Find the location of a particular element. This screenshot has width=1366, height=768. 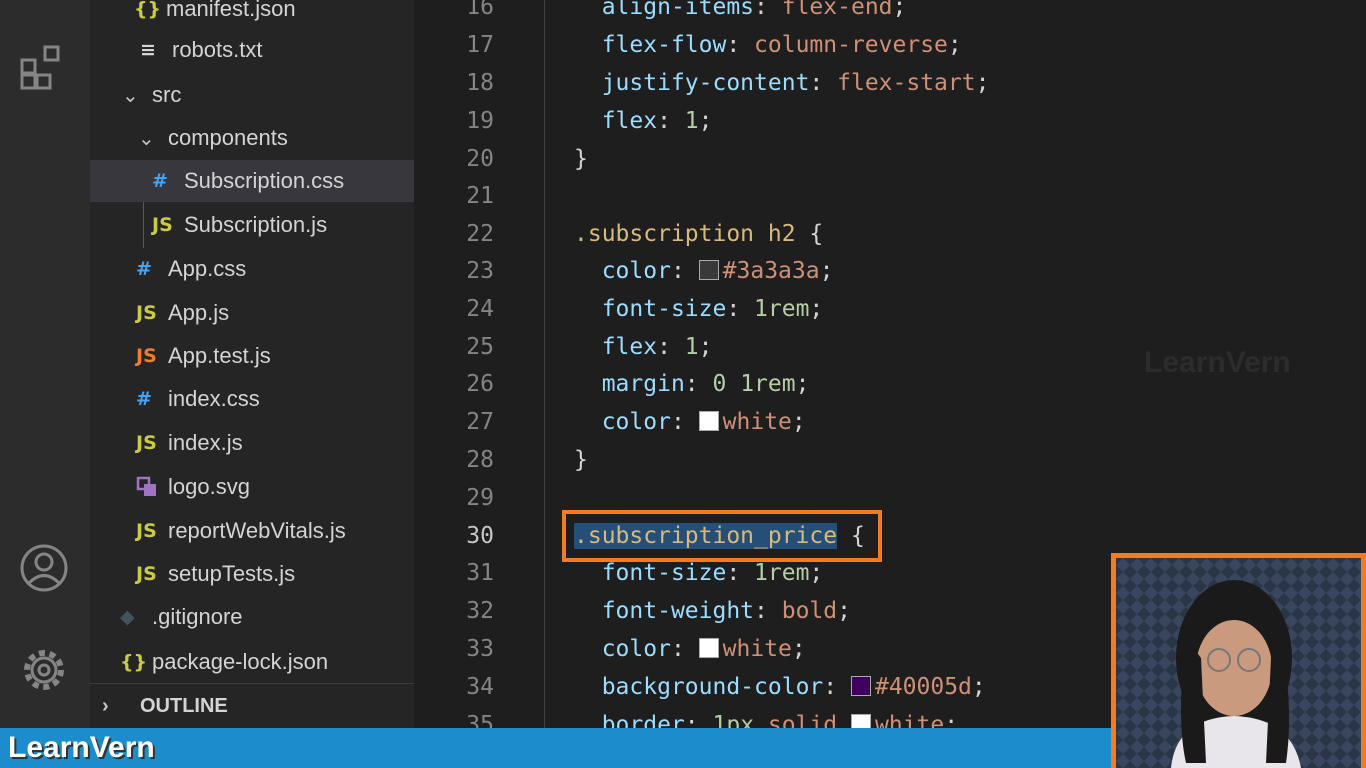

indent-guide is located at coordinates (544, 364).